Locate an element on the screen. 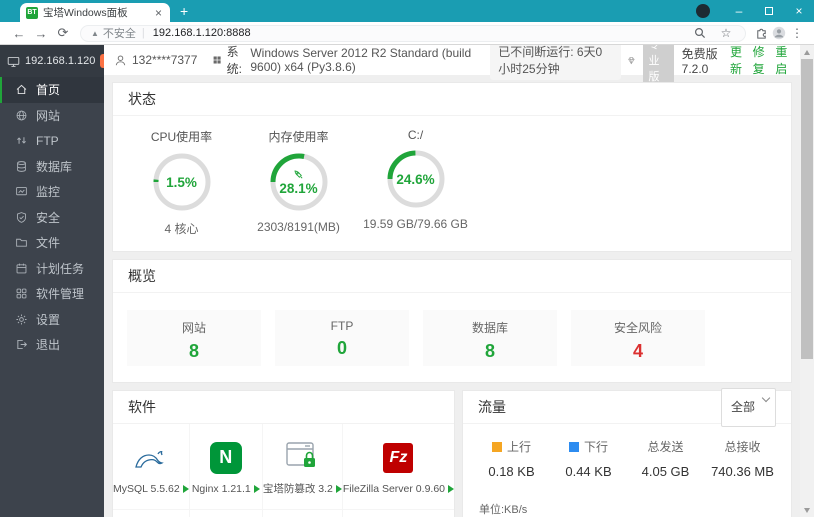 This screenshot has height=517, width=814. sidebar-item-security: 安全 is located at coordinates (52, 218).